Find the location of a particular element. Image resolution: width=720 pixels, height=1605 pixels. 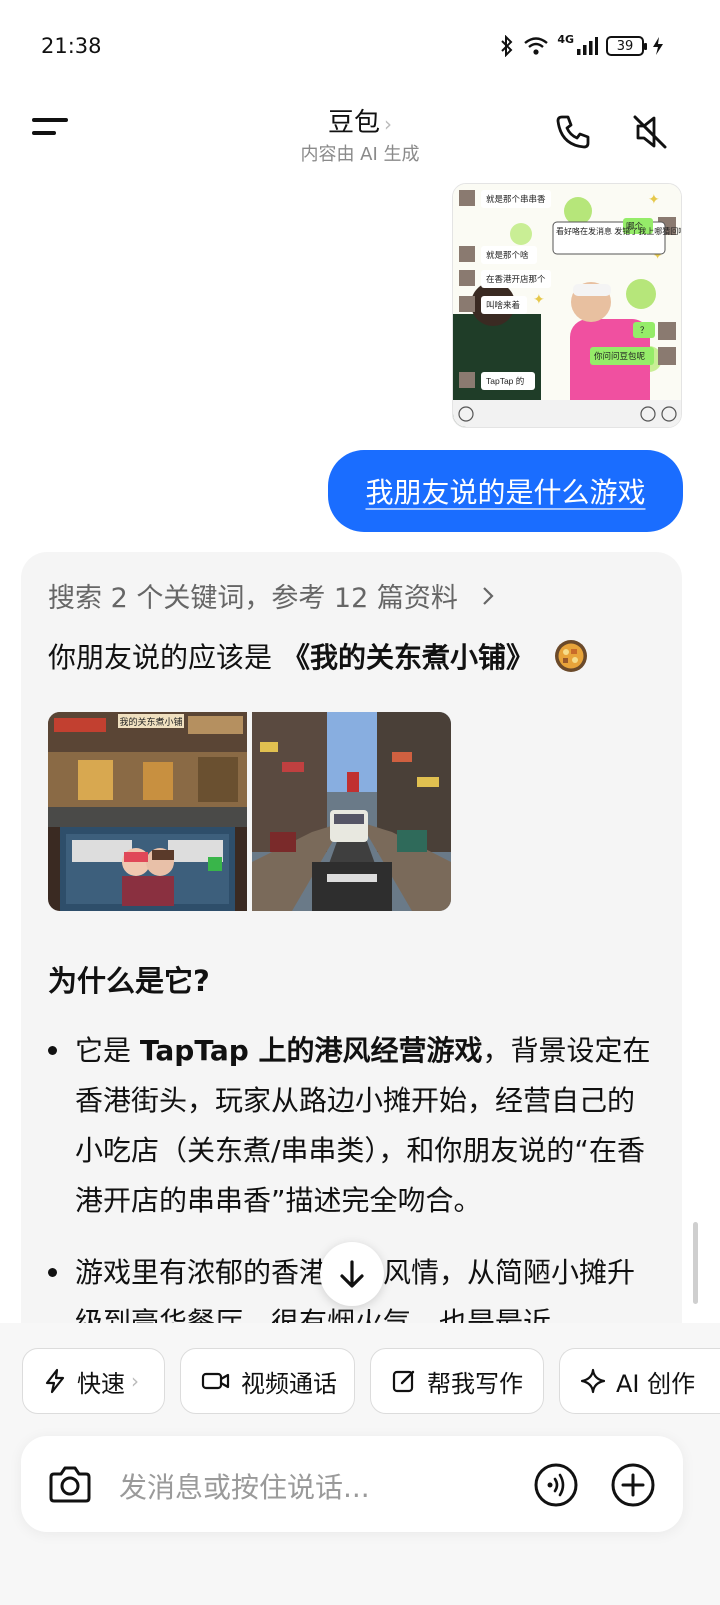

video-call-chip: 视频通话 is located at coordinates (267, 1381).